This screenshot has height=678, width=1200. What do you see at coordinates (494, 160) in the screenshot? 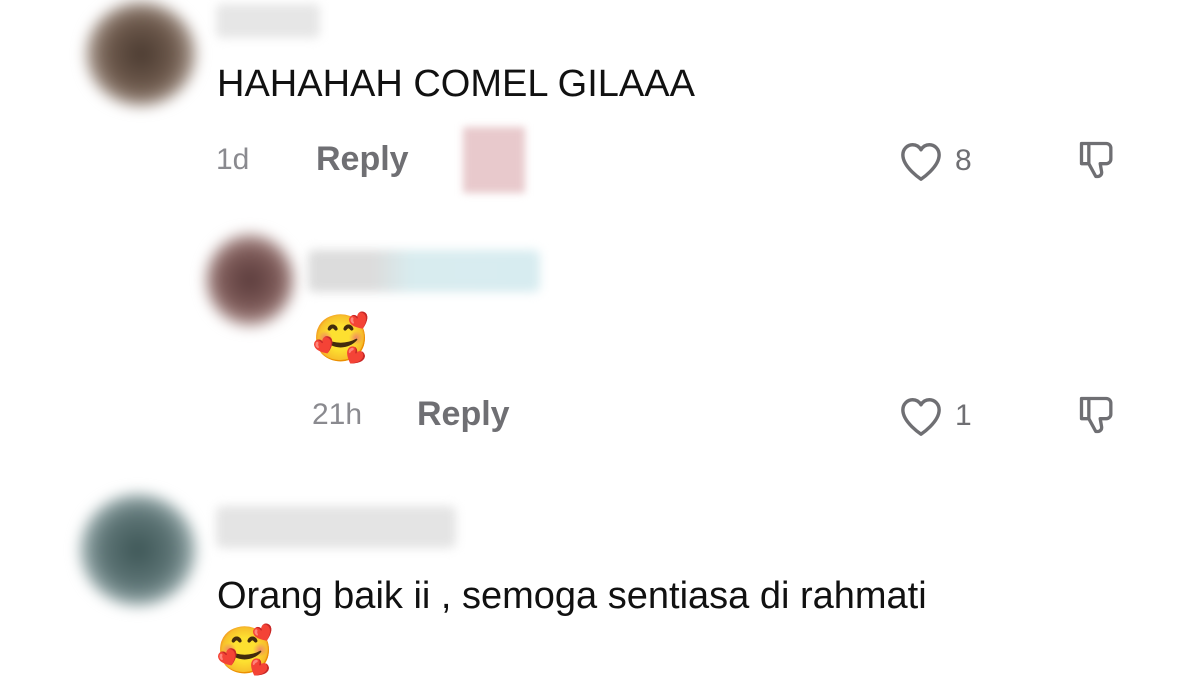
I see `sticker-thumbnail-blurred` at bounding box center [494, 160].